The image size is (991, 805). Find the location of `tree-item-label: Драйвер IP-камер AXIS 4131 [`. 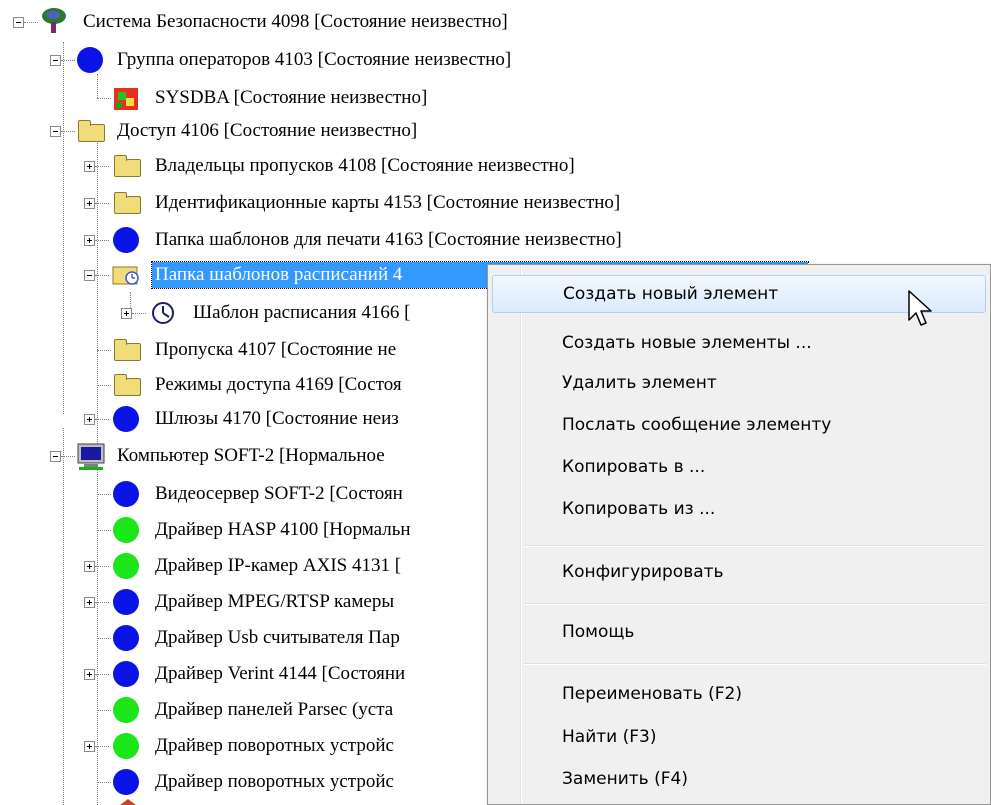

tree-item-label: Драйвер IP-камер AXIS 4131 [ is located at coordinates (278, 565).